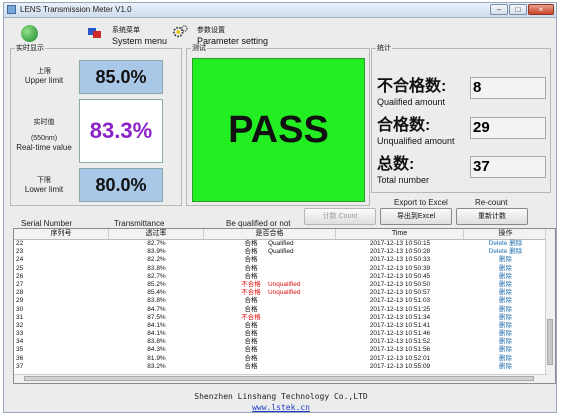  Describe the element at coordinates (281, 407) in the screenshot. I see `website-link: www.lstek.cn` at that location.